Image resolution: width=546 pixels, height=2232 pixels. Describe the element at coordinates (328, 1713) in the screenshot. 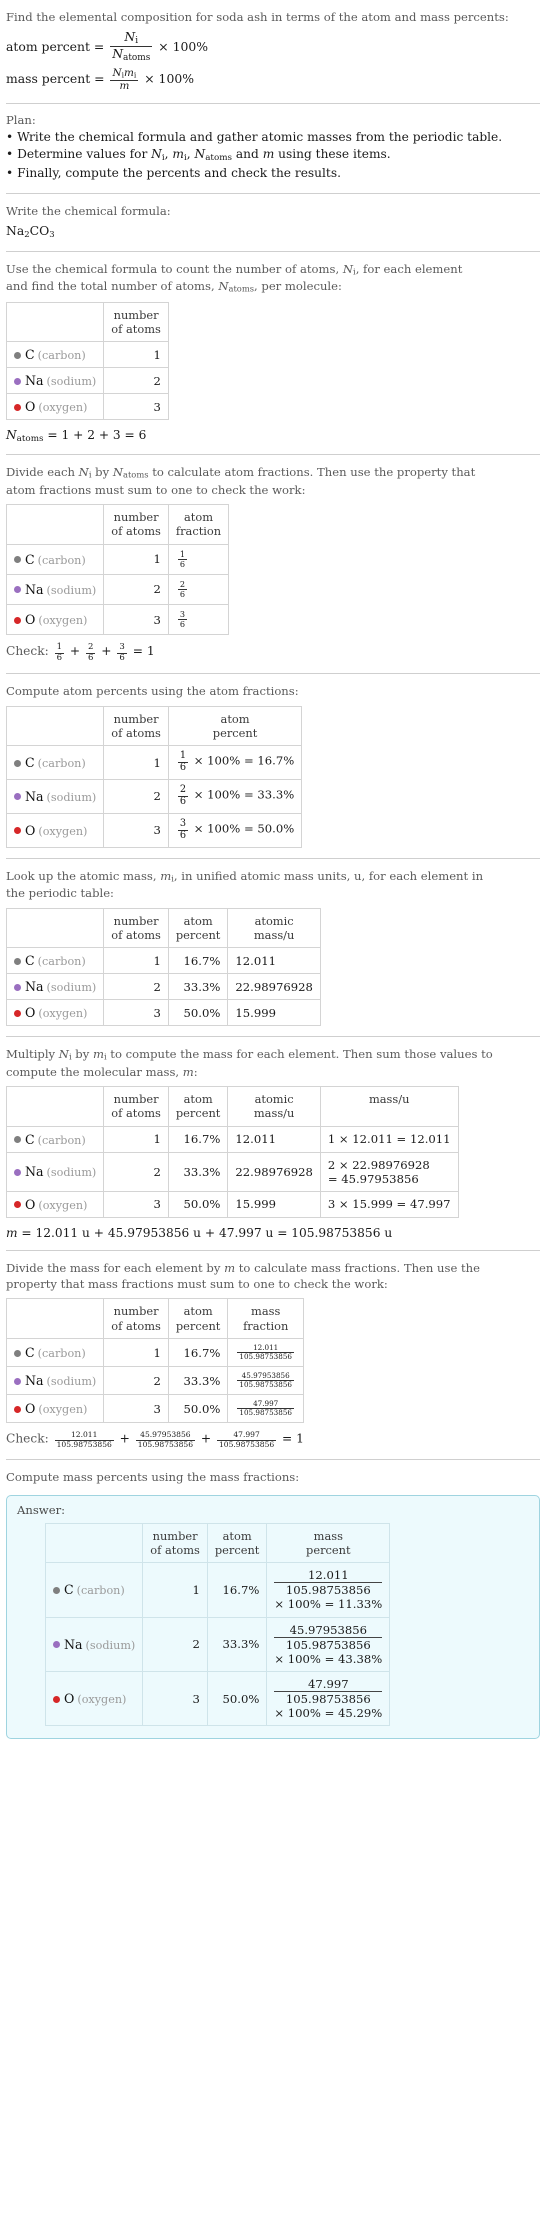

I see `percent-result: × 100% = 45.29%` at that location.